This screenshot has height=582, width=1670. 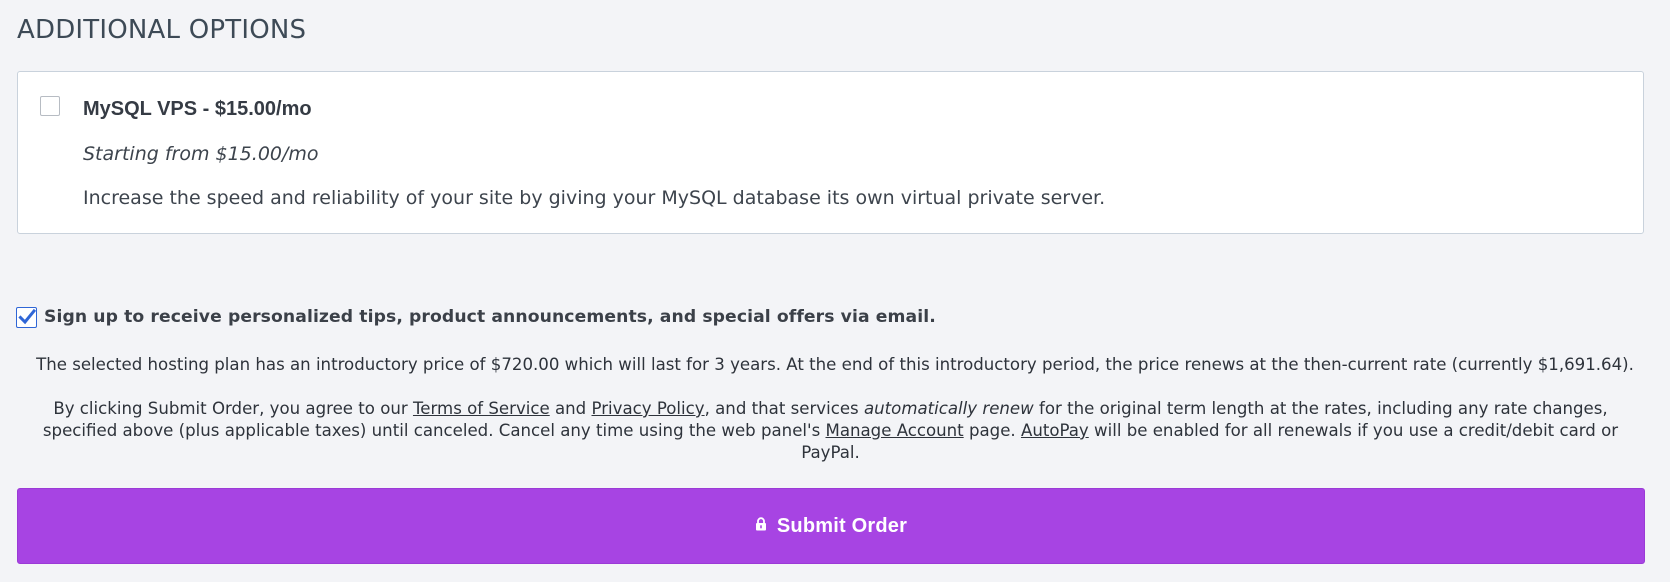 What do you see at coordinates (761, 526) in the screenshot?
I see `lock-icon` at bounding box center [761, 526].